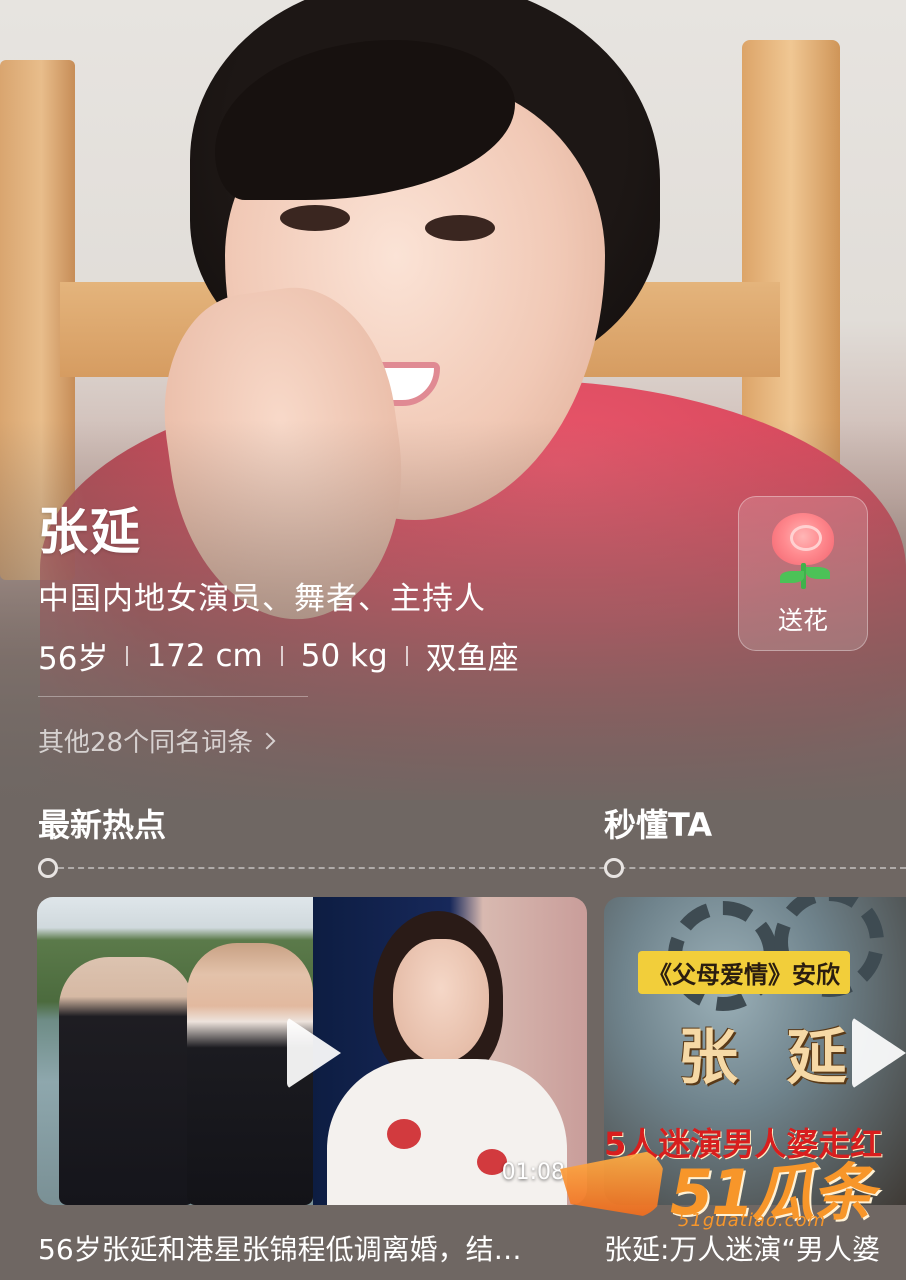  Describe the element at coordinates (752, 1220) in the screenshot. I see `watermark-url: 51guatiao.com` at that location.